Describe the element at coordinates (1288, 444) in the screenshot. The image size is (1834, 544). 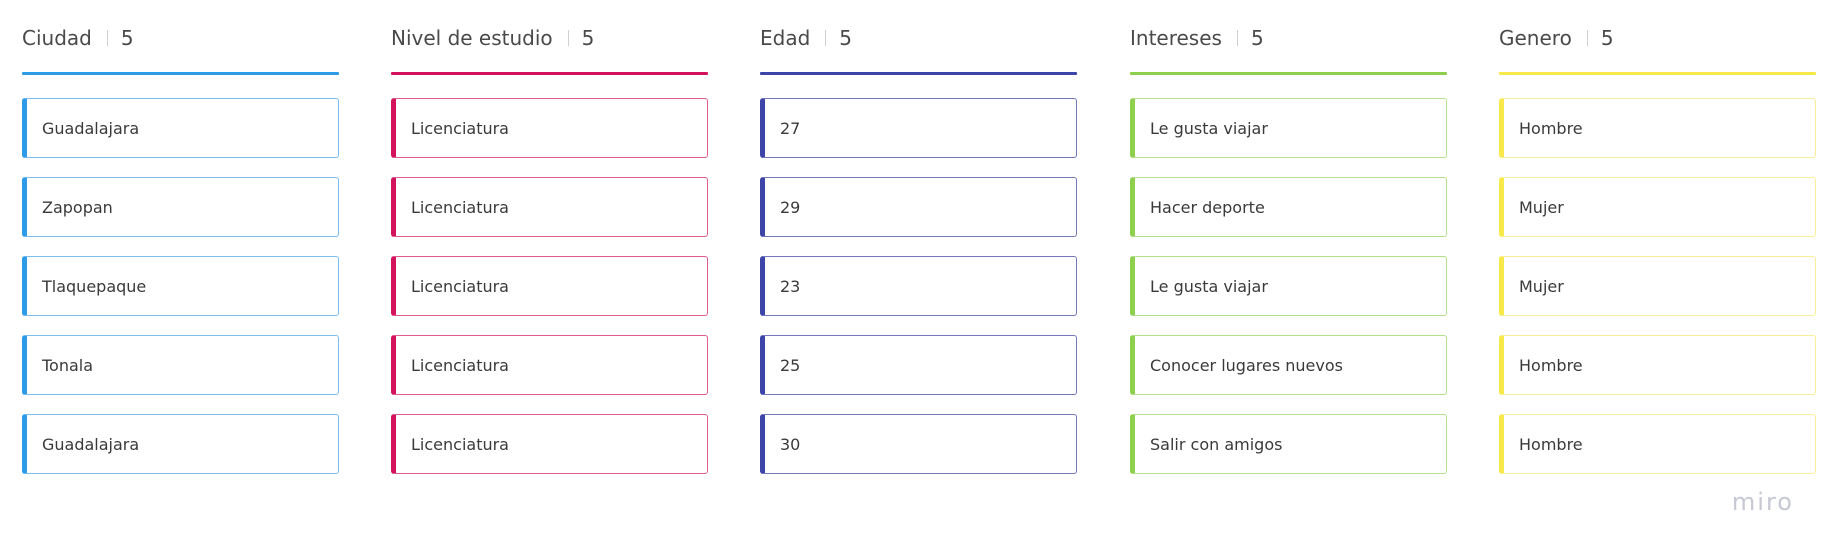
I see `card: Salir con amigos` at that location.